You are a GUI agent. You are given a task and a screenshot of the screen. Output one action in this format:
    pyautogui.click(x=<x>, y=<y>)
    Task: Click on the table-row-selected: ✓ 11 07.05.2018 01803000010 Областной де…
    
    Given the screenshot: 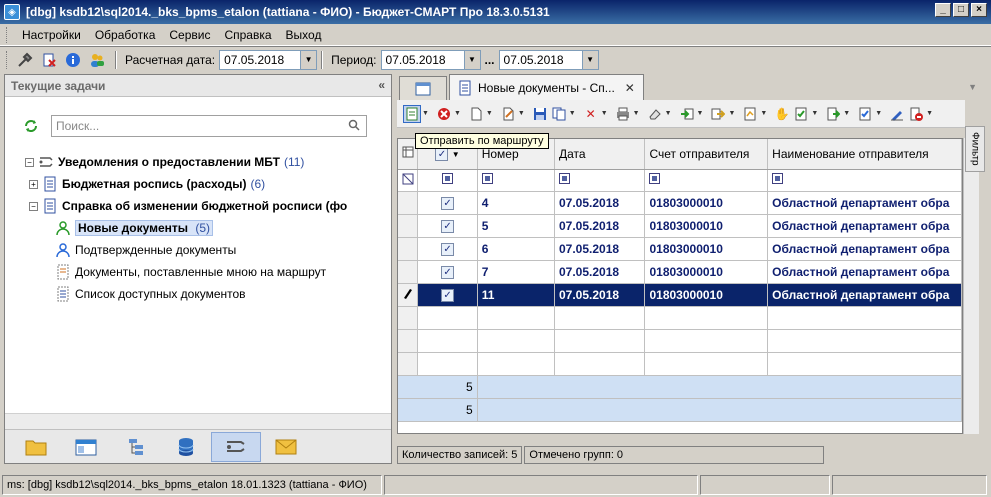 What is the action you would take?
    pyautogui.click(x=680, y=295)
    